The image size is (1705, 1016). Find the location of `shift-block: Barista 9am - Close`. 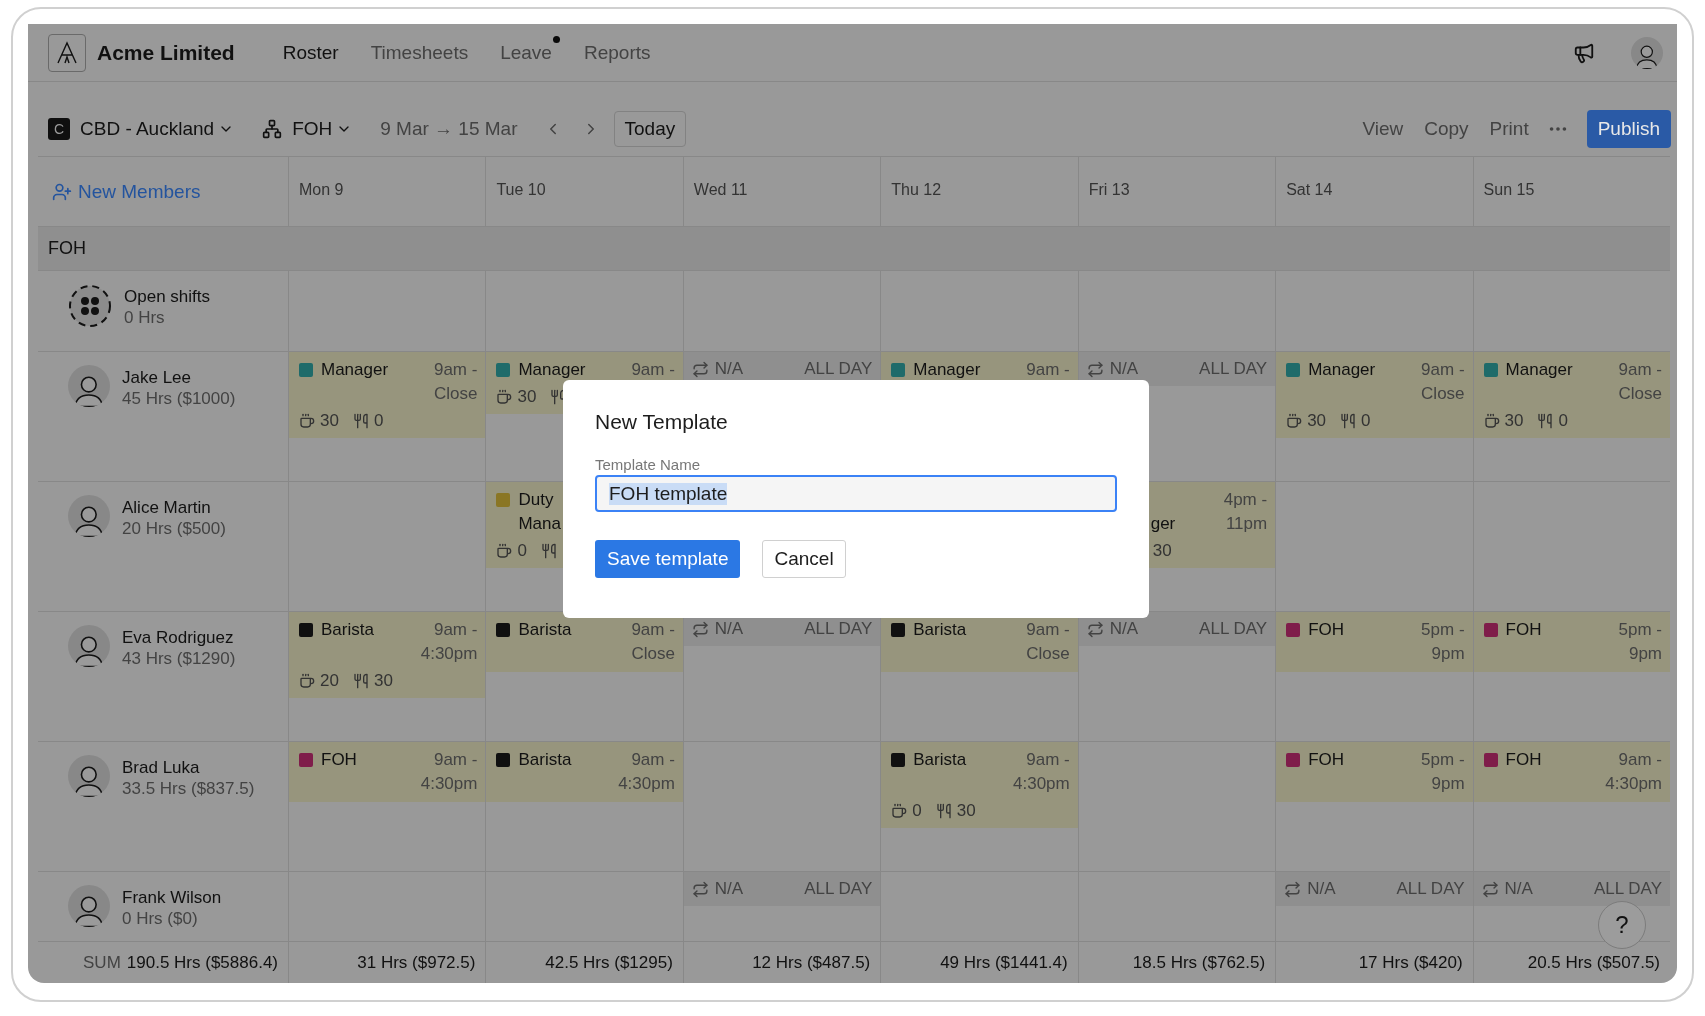

shift-block: Barista 9am - Close is located at coordinates (584, 642).